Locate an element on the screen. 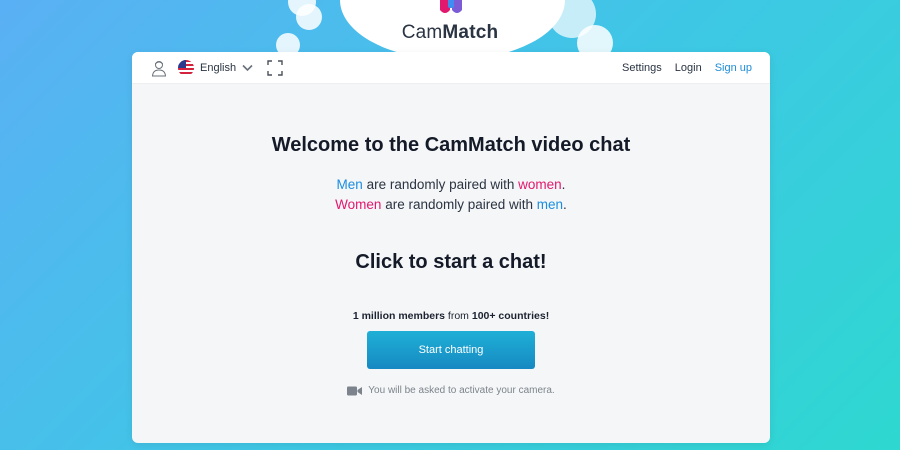 The height and width of the screenshot is (450, 900). settings-link: Settings is located at coordinates (642, 68).